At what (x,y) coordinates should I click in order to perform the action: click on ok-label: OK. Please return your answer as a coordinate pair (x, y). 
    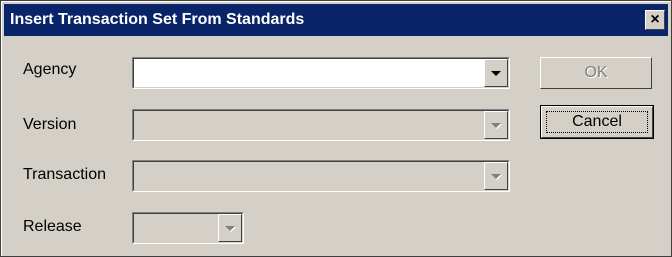
    Looking at the image, I should click on (596, 72).